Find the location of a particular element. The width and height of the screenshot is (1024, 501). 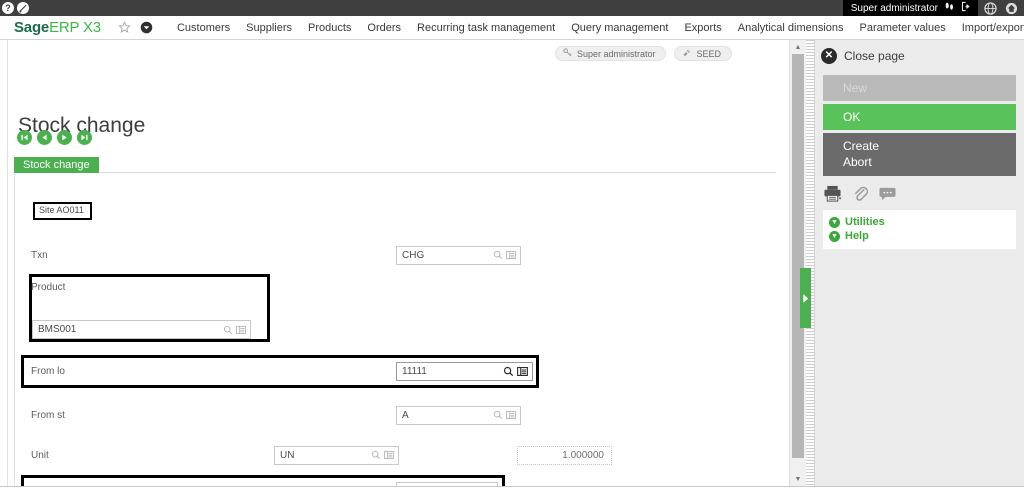

pane-seam is located at coordinates (810, 263).